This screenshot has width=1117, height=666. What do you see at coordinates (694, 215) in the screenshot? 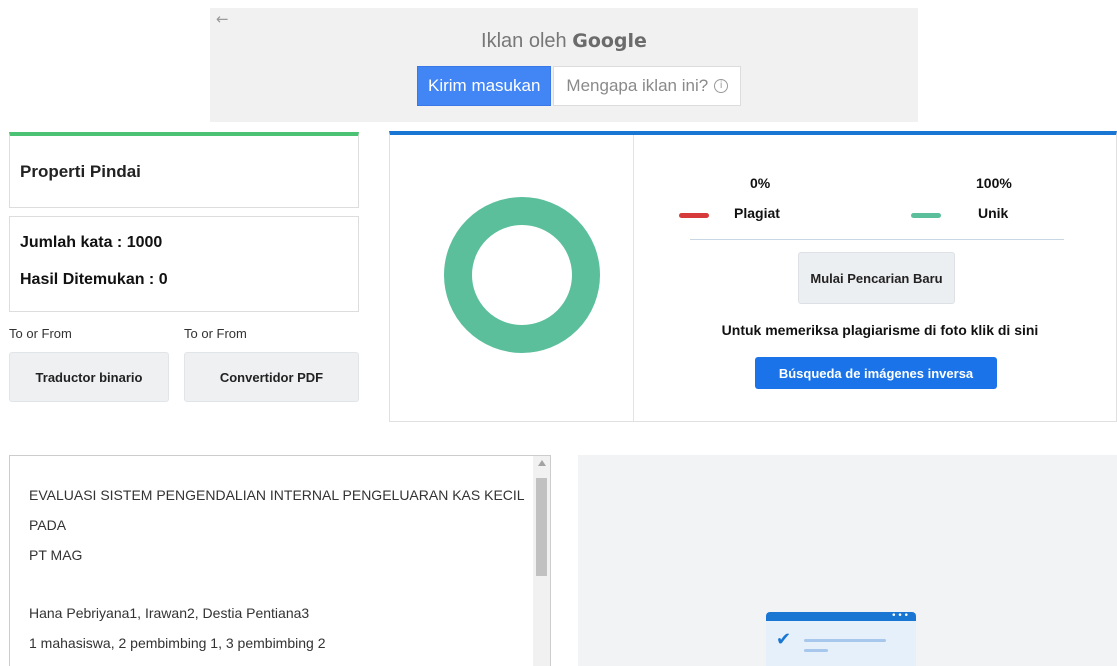
I see `plagiarism-legend-swatch` at bounding box center [694, 215].